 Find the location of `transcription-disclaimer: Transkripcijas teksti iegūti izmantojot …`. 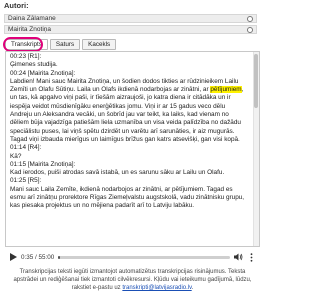

transcription-disclaimer: Transkripcijas teksti iegūti izmantojot … is located at coordinates (132, 280).